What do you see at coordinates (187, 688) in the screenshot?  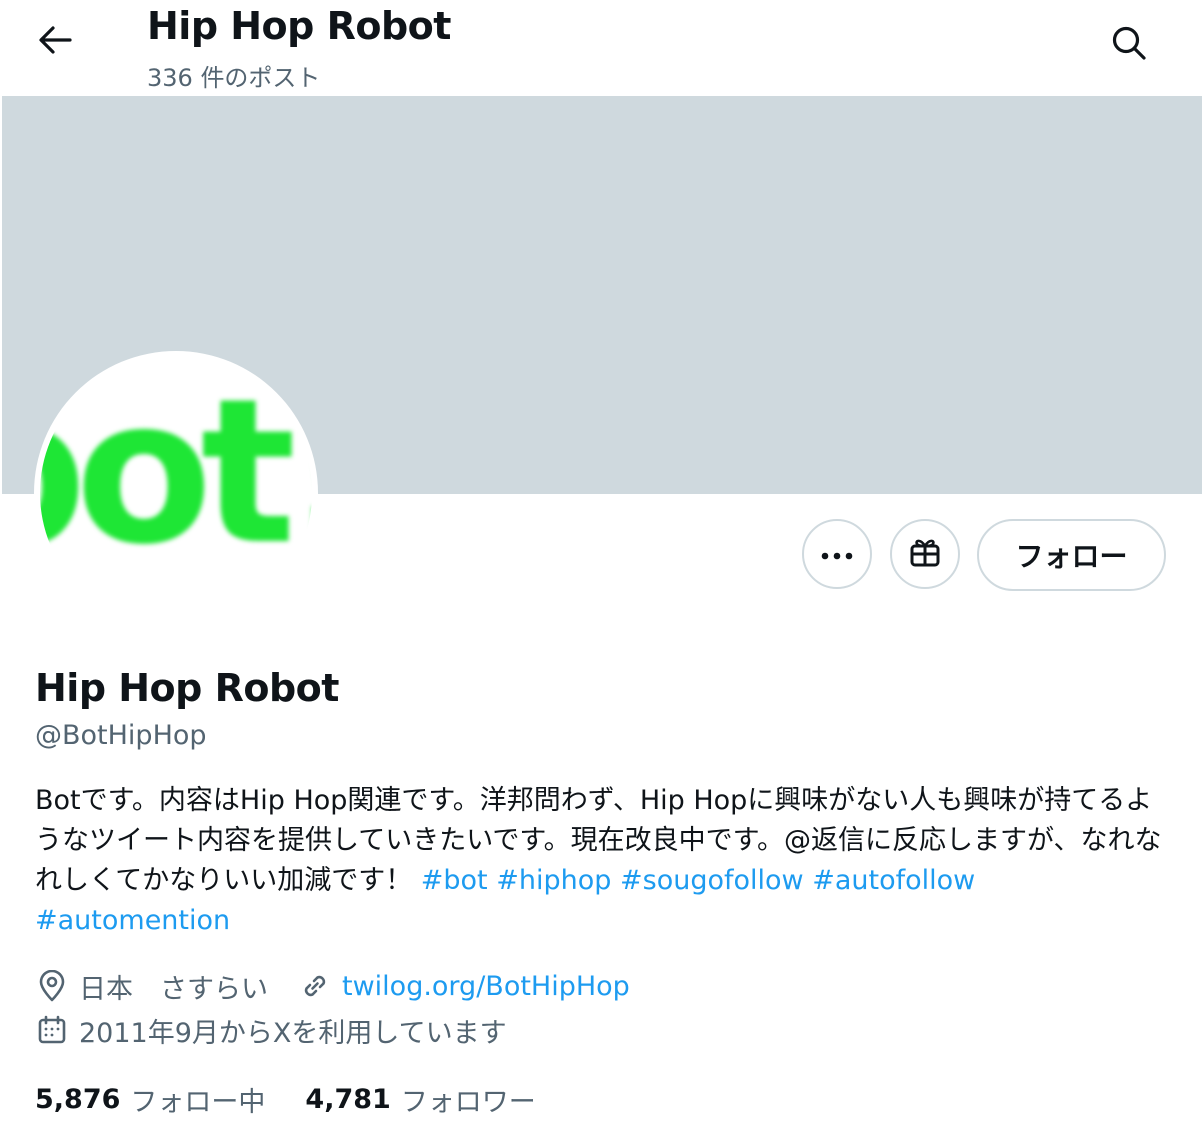 I see `profile-name: Hip Hop Robot` at bounding box center [187, 688].